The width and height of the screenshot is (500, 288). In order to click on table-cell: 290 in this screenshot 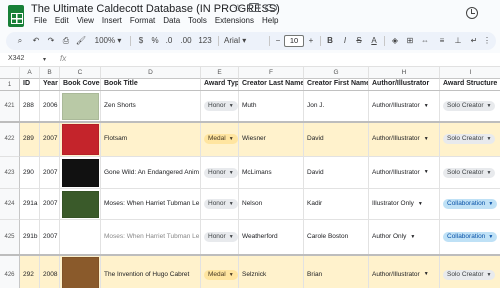, I will do `click(30, 173)`.